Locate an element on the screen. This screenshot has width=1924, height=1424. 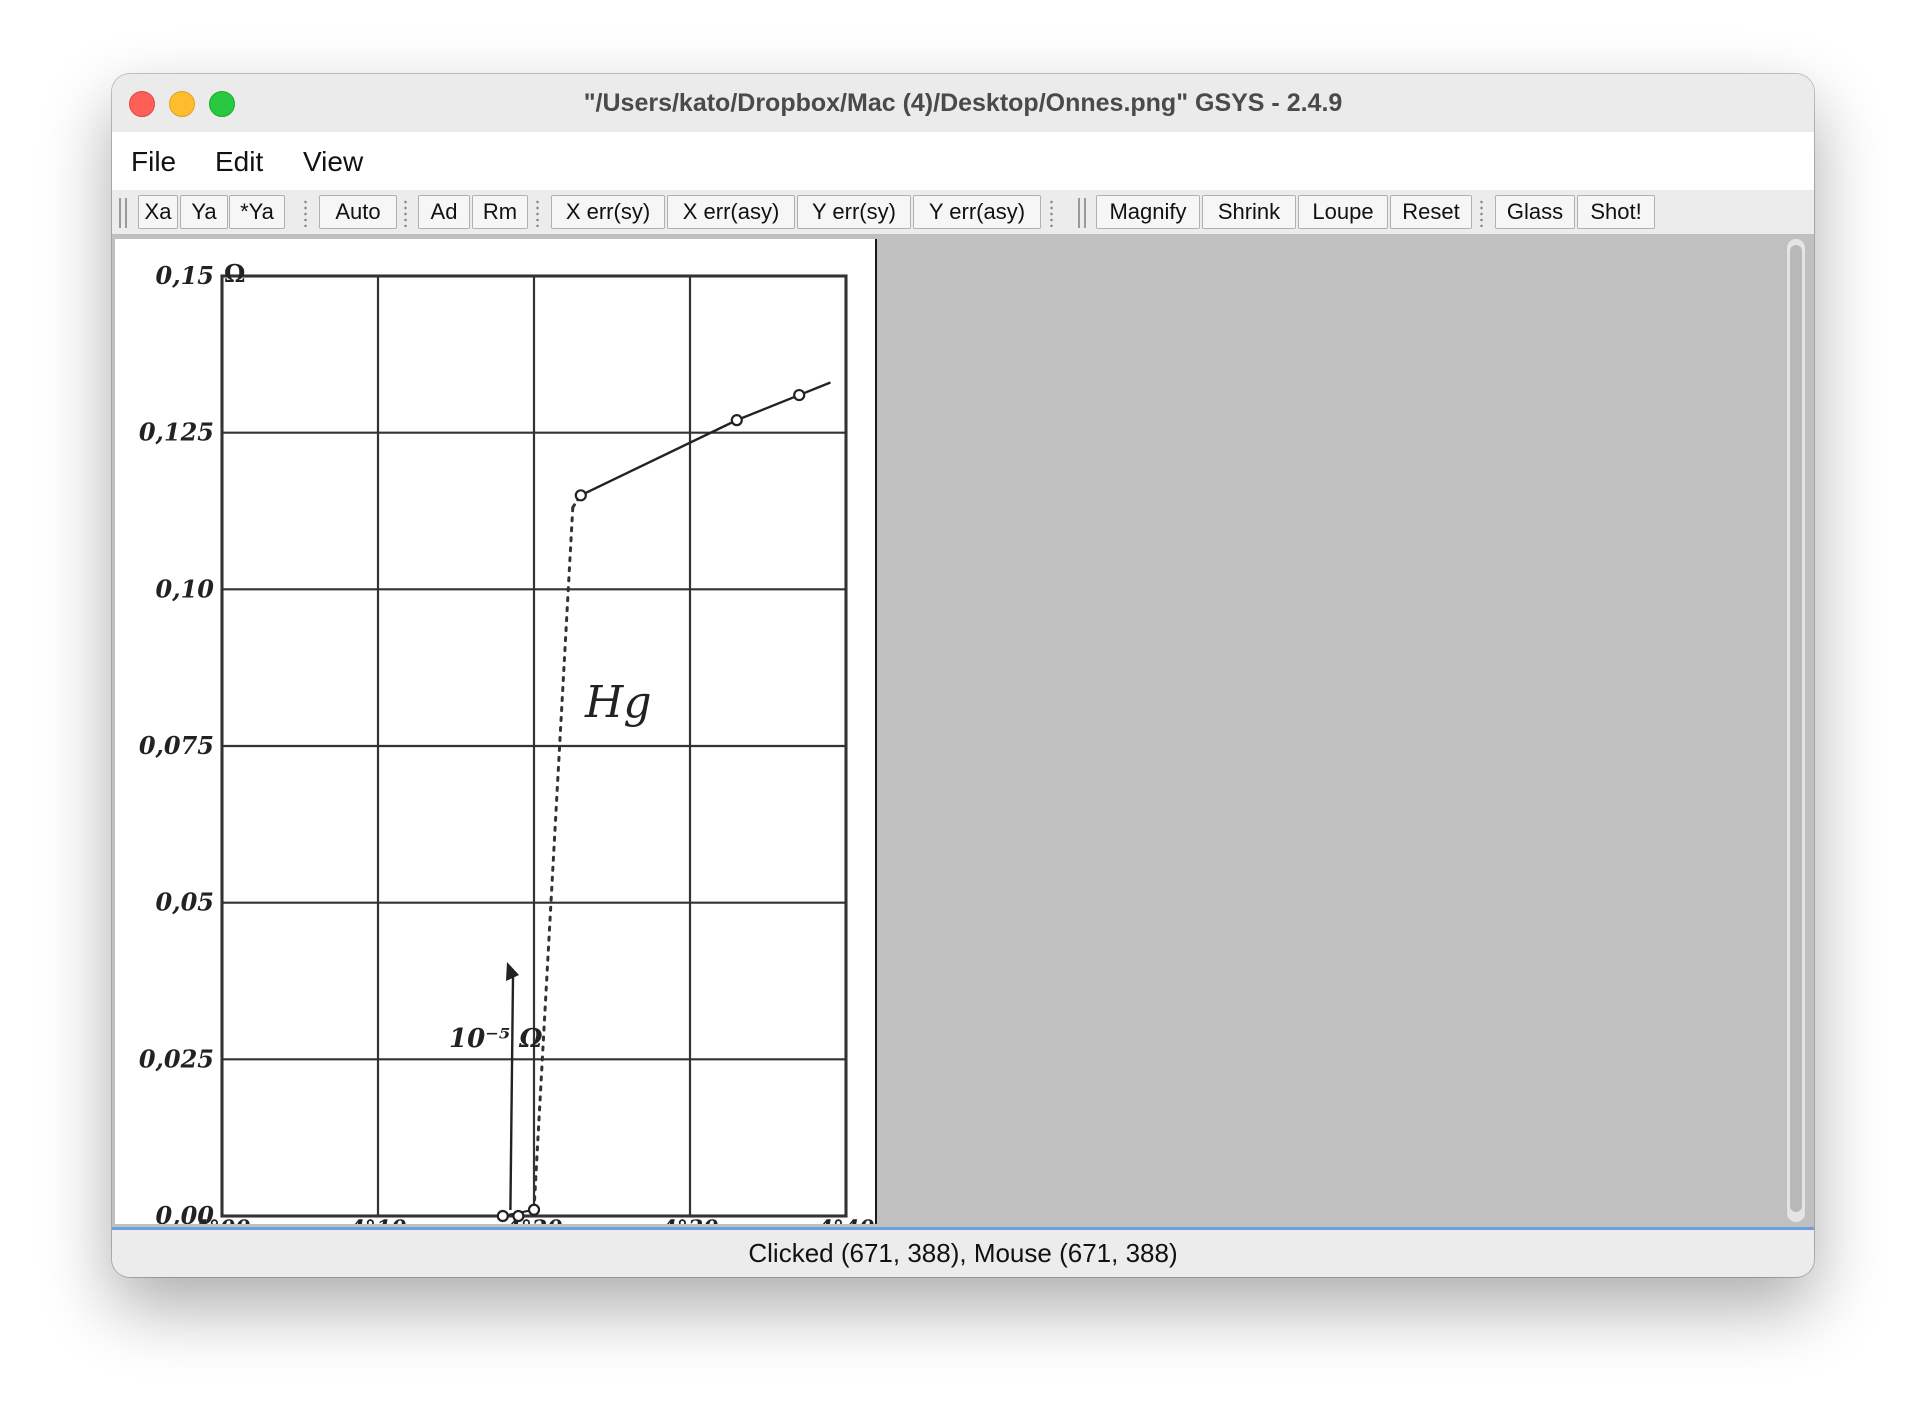
x-tick-label: 4°10 is located at coordinates (379, 1220).